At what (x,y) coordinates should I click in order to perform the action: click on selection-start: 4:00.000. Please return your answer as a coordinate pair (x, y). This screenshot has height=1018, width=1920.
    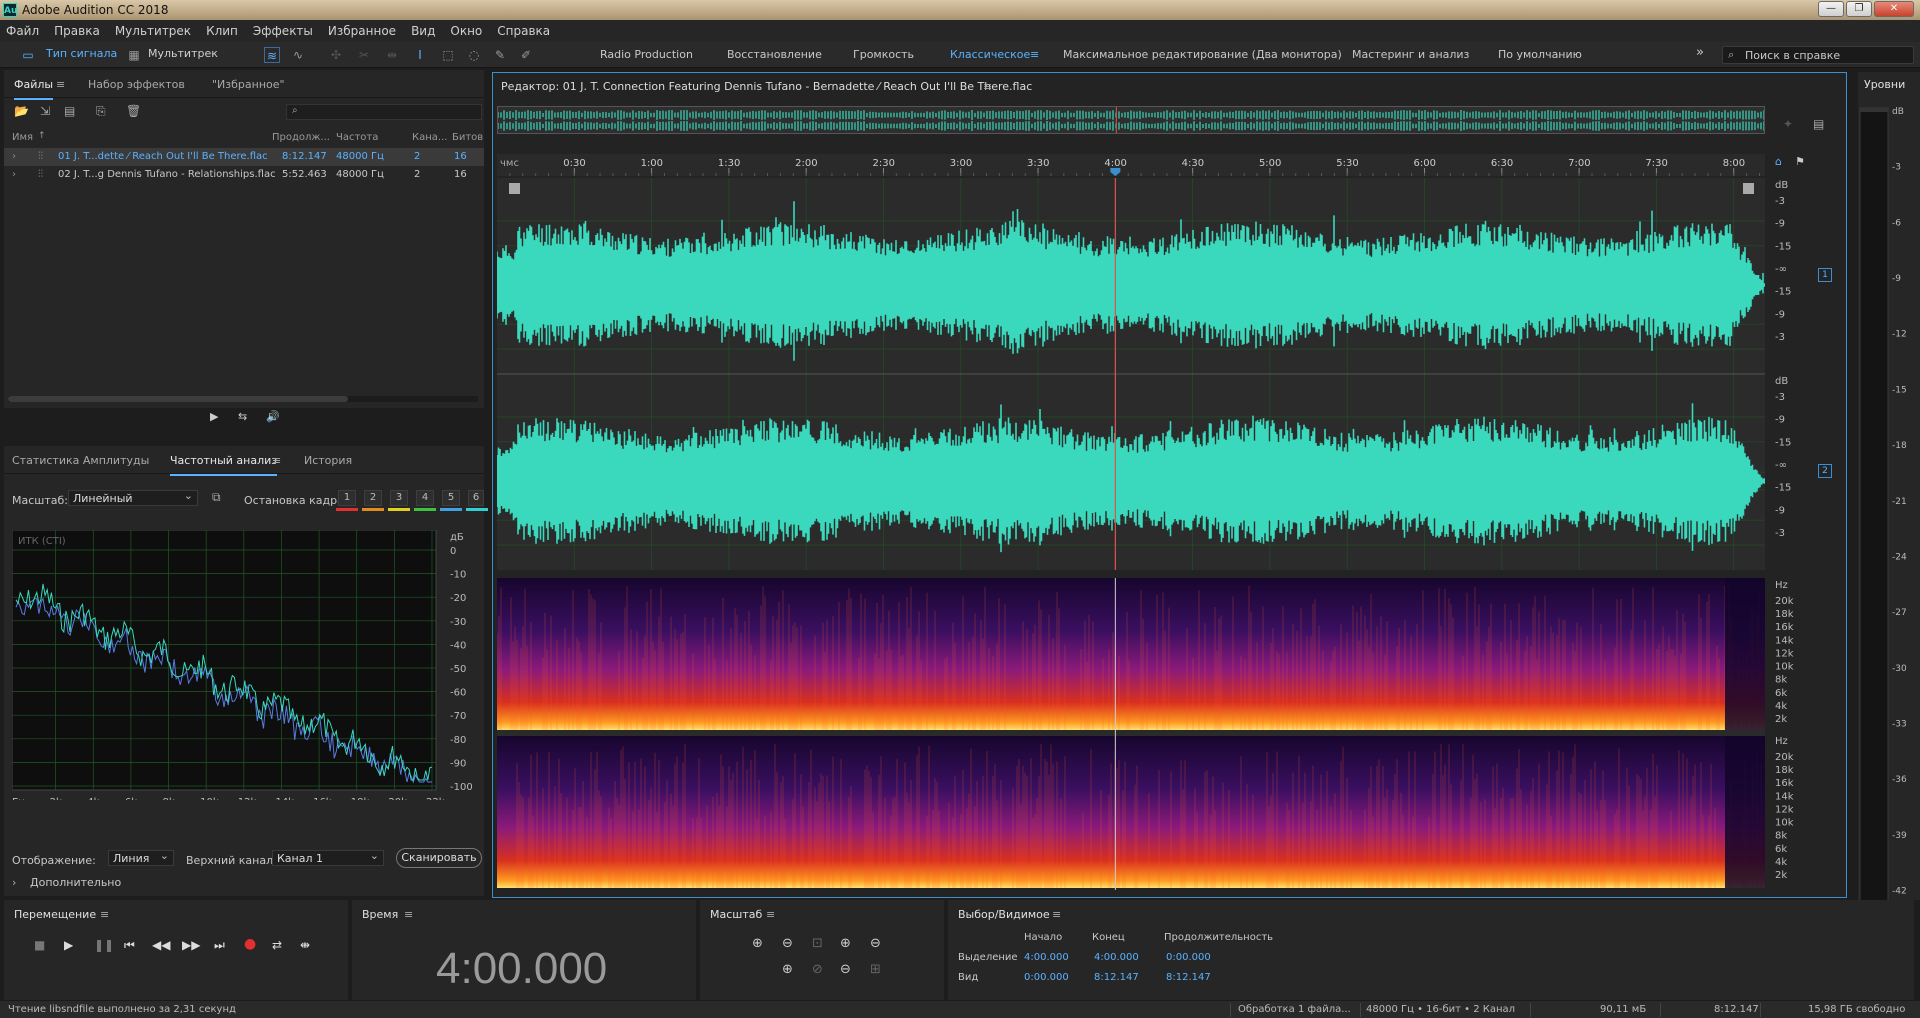
    Looking at the image, I should click on (1046, 957).